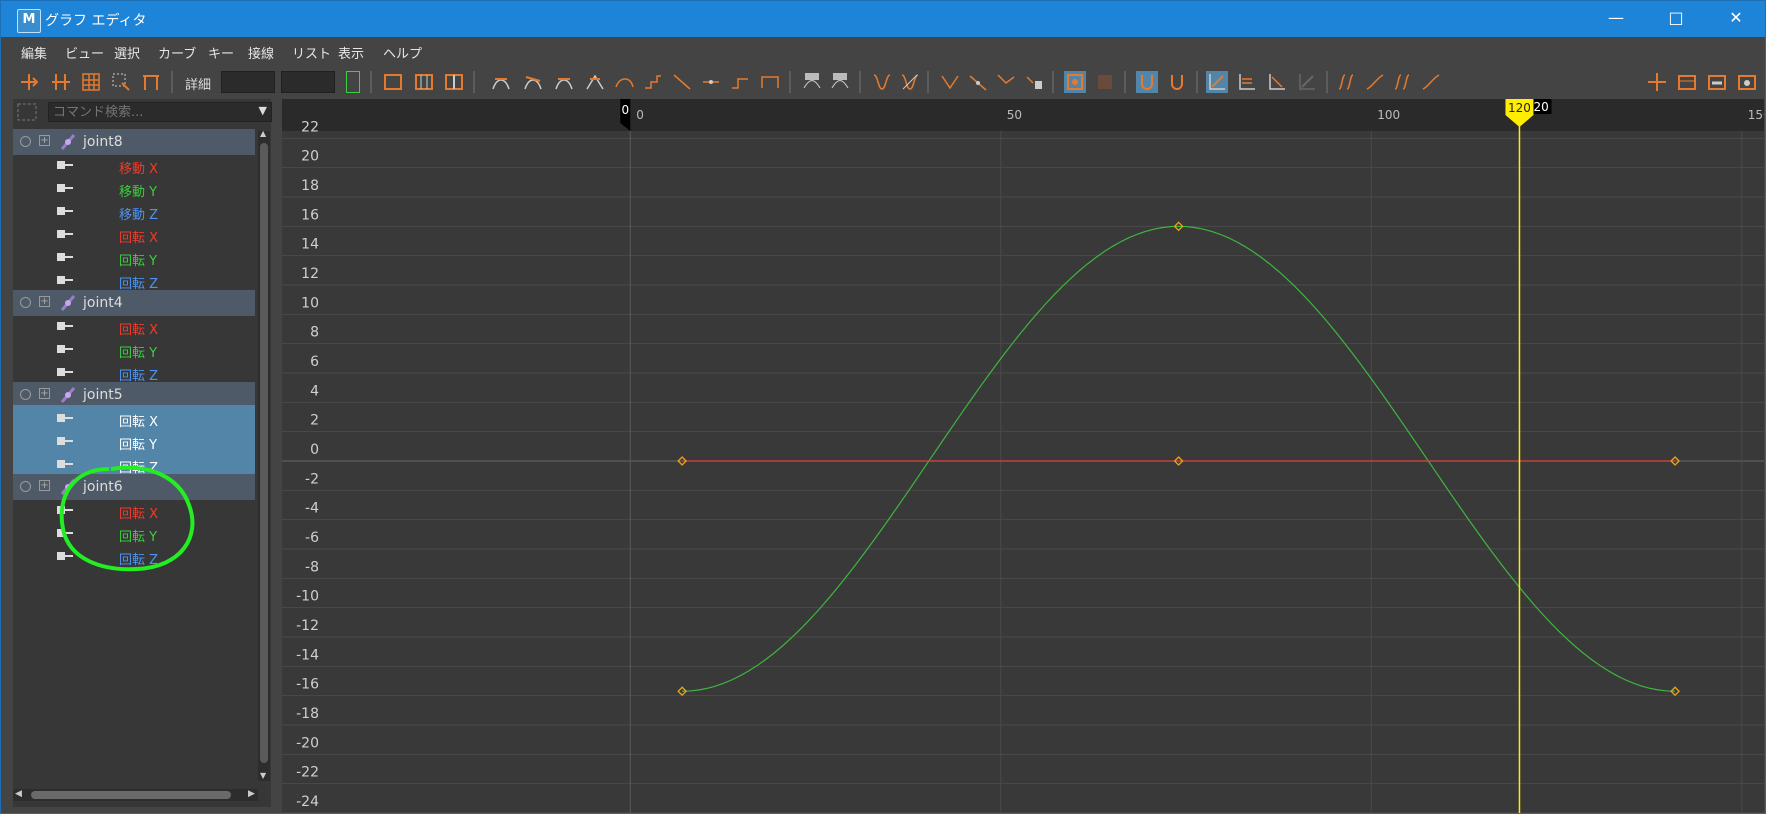 The image size is (1780, 822). I want to click on snap-magnet-icon, so click(1147, 82).